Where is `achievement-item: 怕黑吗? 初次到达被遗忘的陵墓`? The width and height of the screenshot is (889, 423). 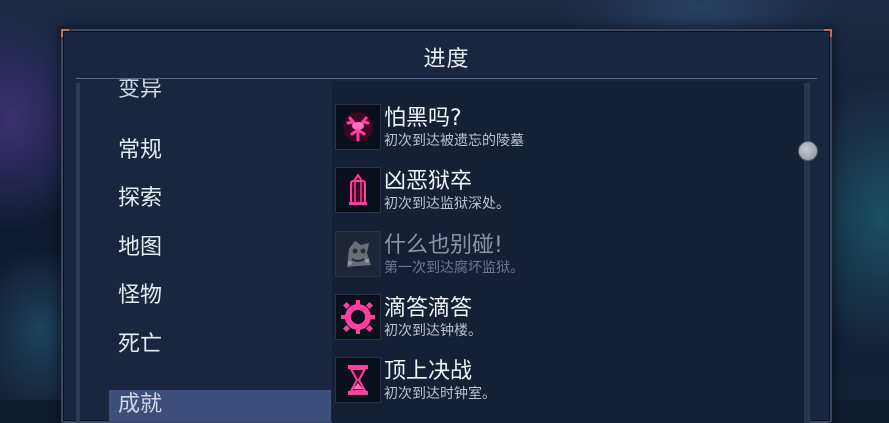
achievement-item: 怕黑吗? 初次到达被遗忘的陵墓 is located at coordinates (566, 129).